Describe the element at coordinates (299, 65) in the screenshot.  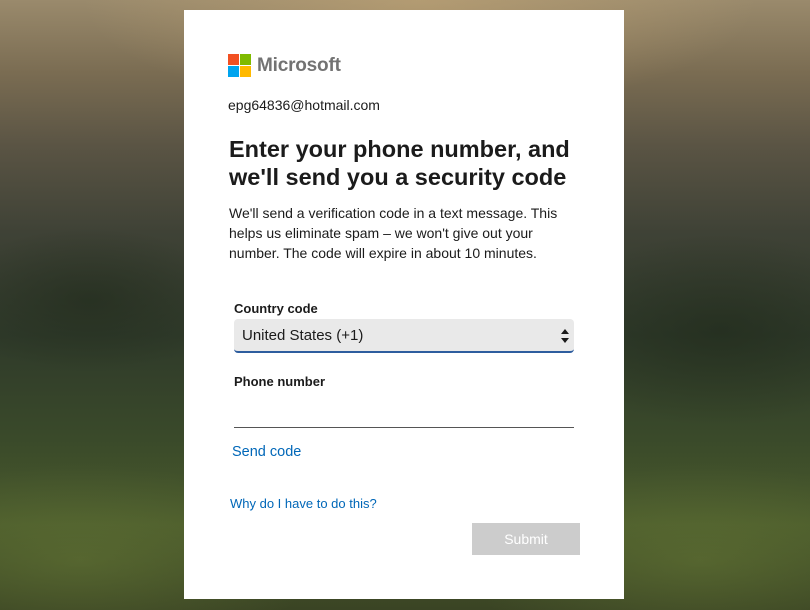
I see `microsoft-logo-text: Microsoft` at that location.